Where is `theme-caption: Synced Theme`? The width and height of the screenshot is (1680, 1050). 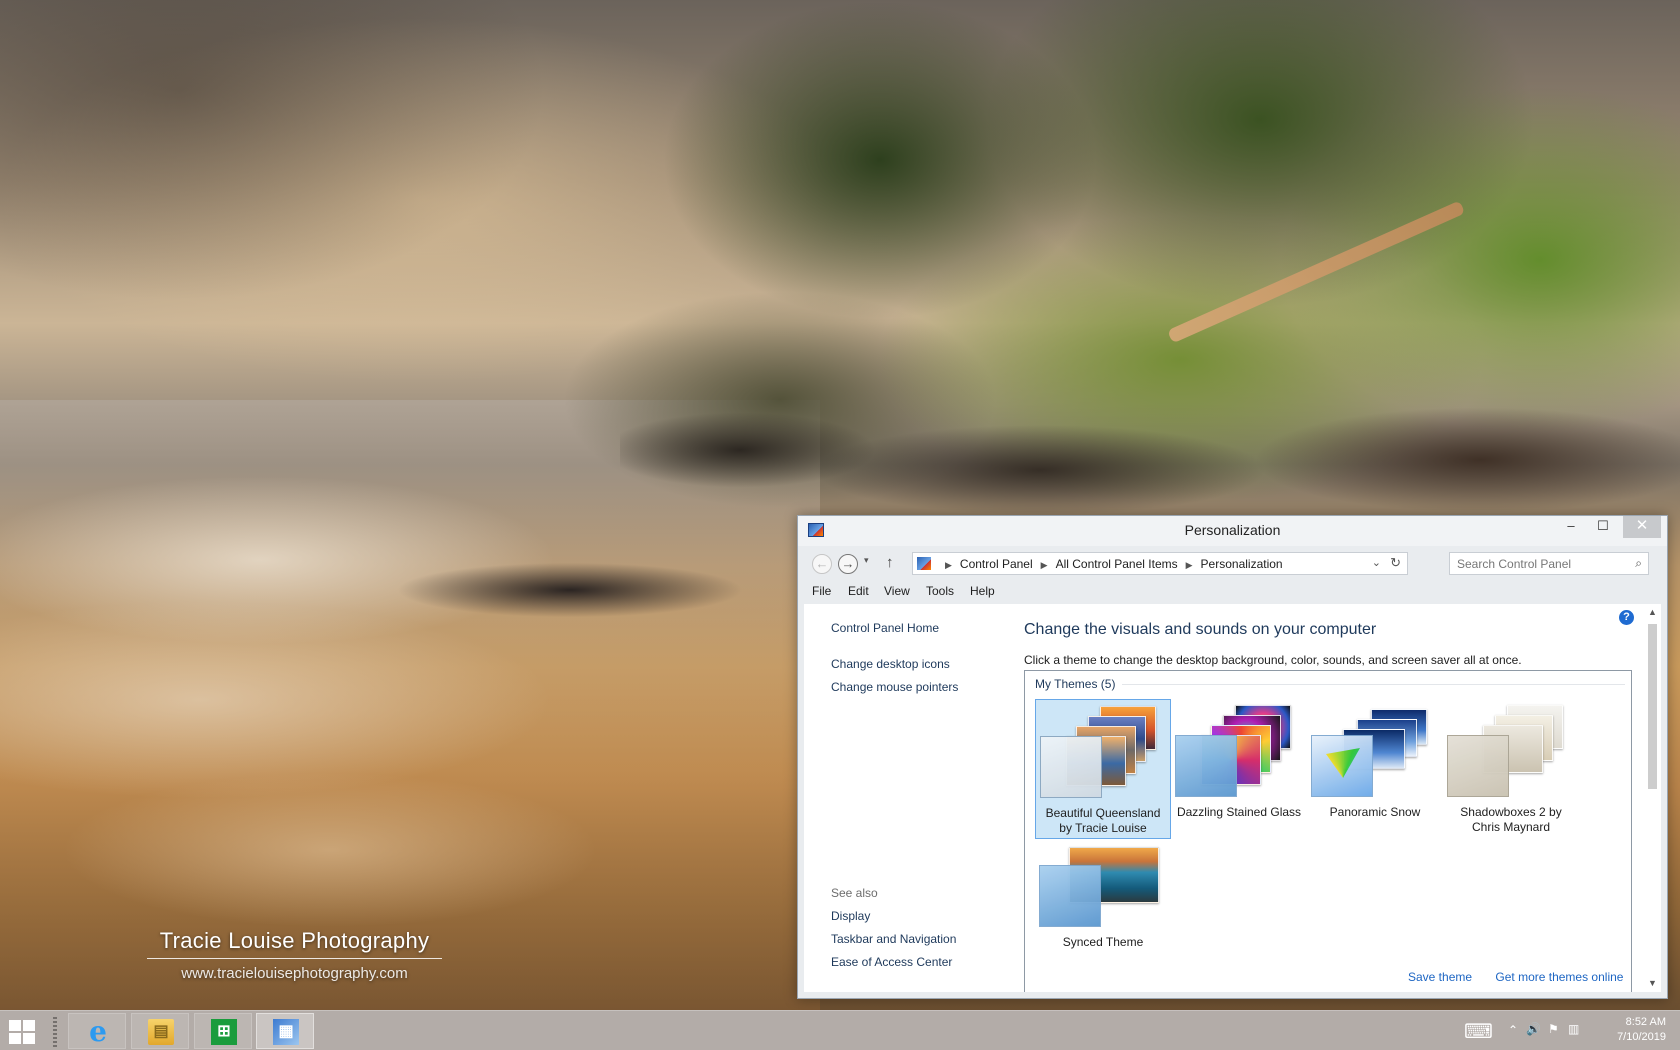 theme-caption: Synced Theme is located at coordinates (1103, 942).